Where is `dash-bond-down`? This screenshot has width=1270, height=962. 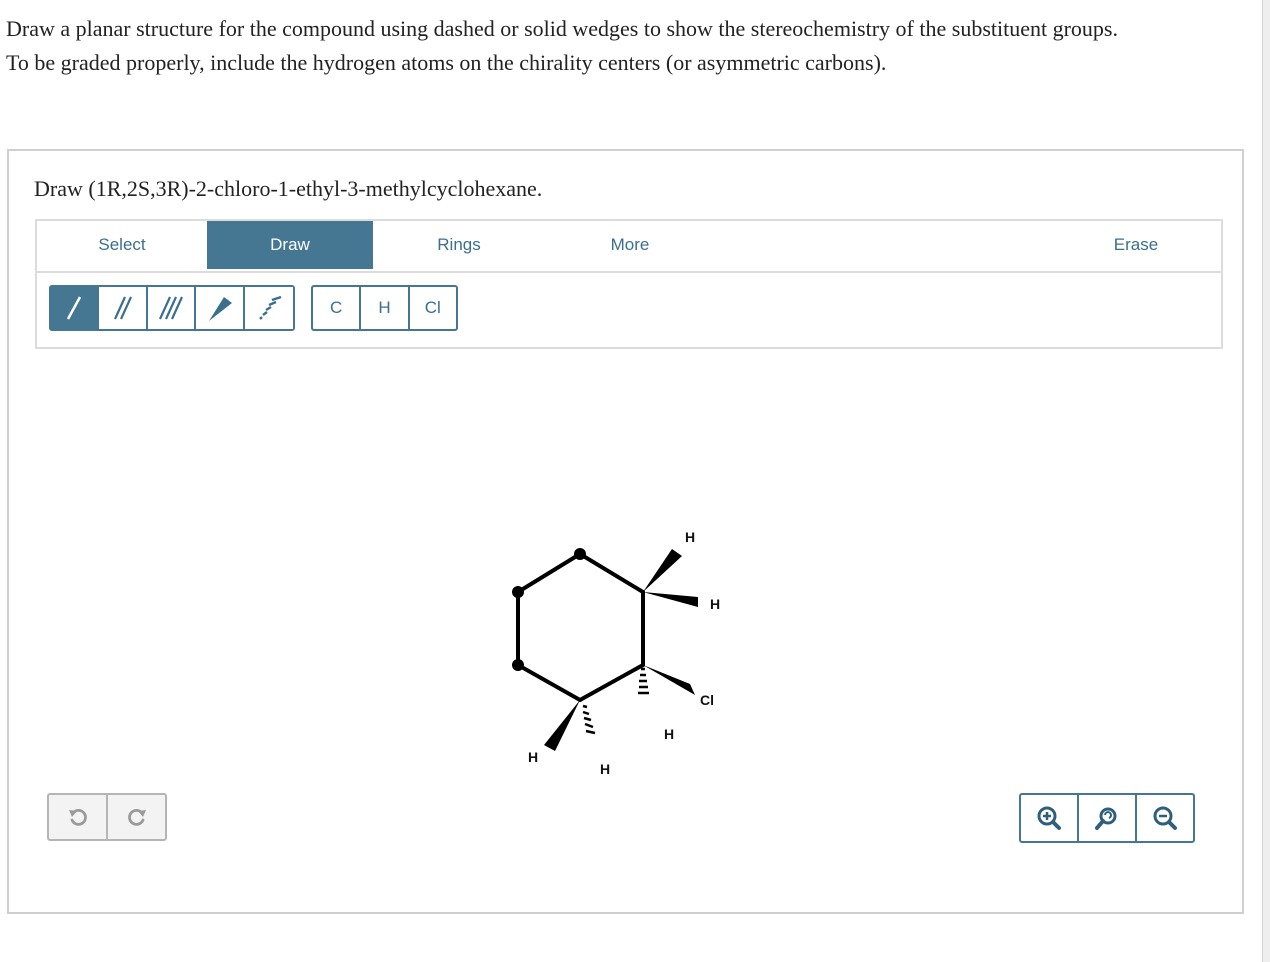 dash-bond-down is located at coordinates (643, 681).